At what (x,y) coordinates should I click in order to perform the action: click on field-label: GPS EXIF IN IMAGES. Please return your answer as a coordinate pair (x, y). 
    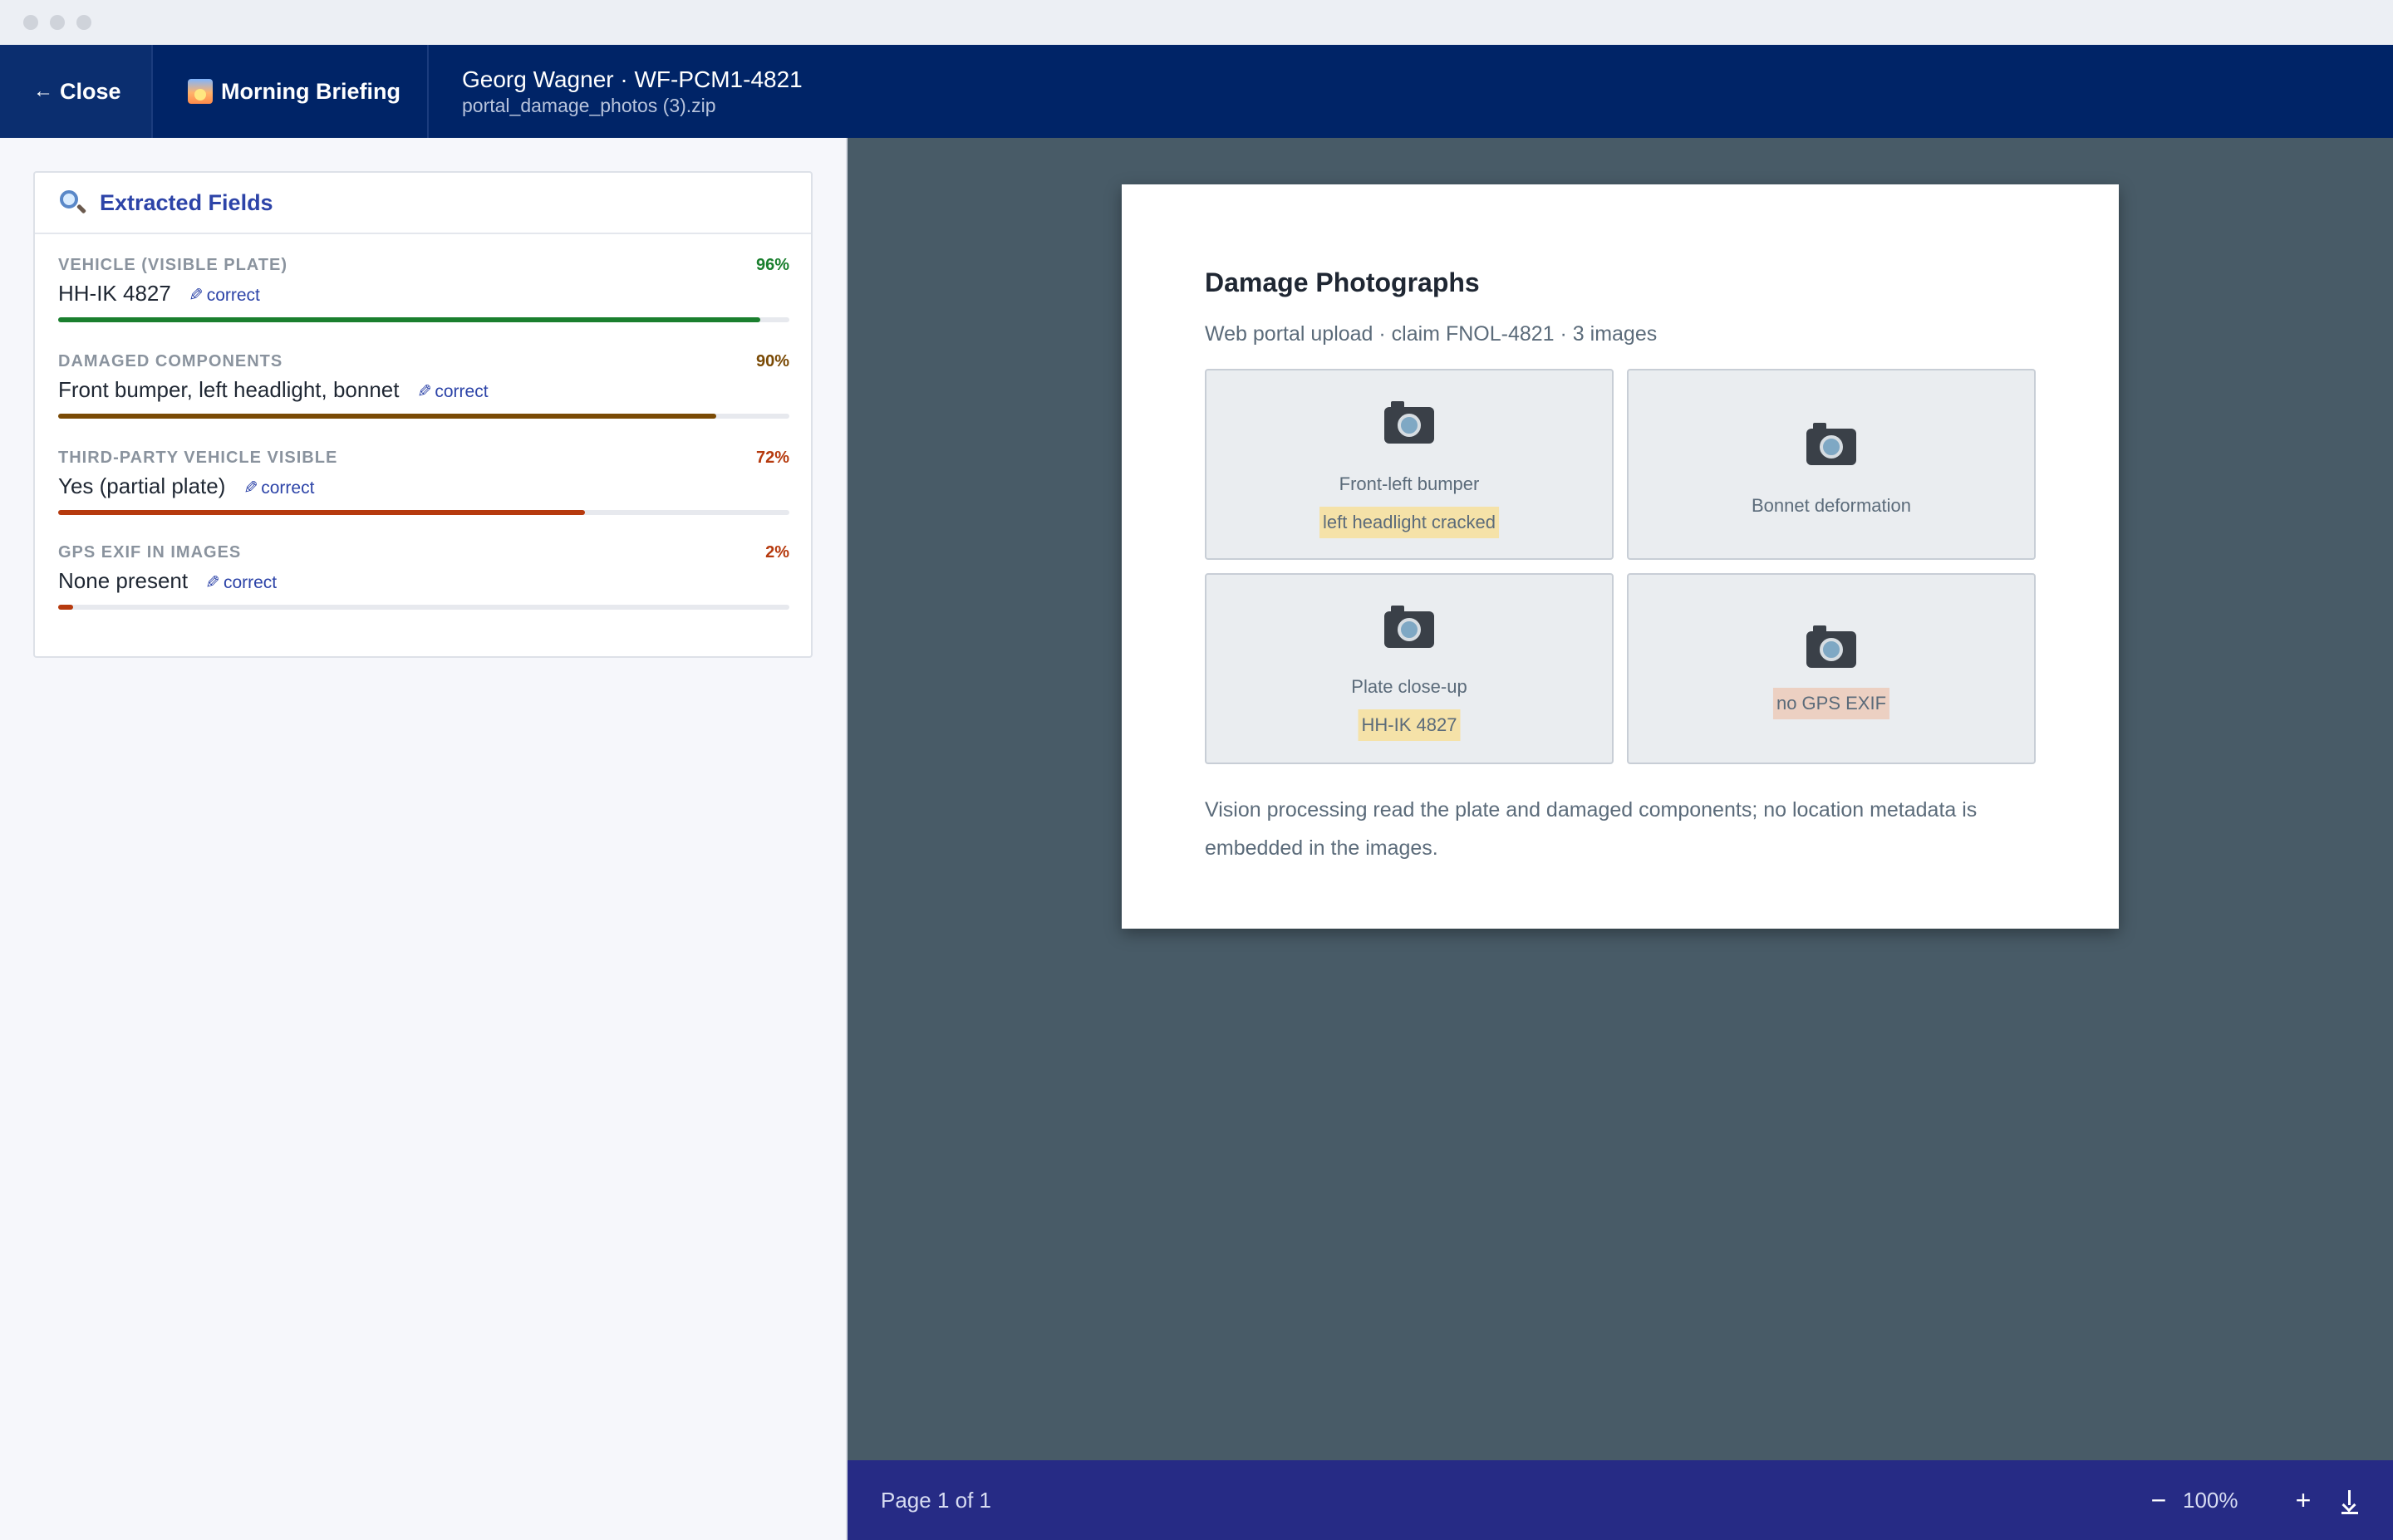
    Looking at the image, I should click on (150, 552).